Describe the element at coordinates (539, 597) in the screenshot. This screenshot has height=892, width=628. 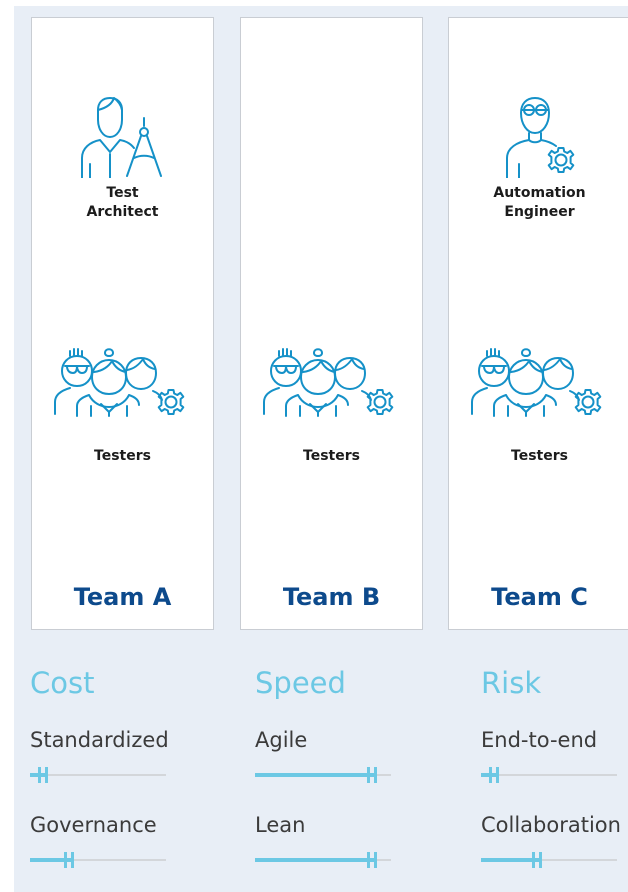
I see `team-name: Team C` at that location.